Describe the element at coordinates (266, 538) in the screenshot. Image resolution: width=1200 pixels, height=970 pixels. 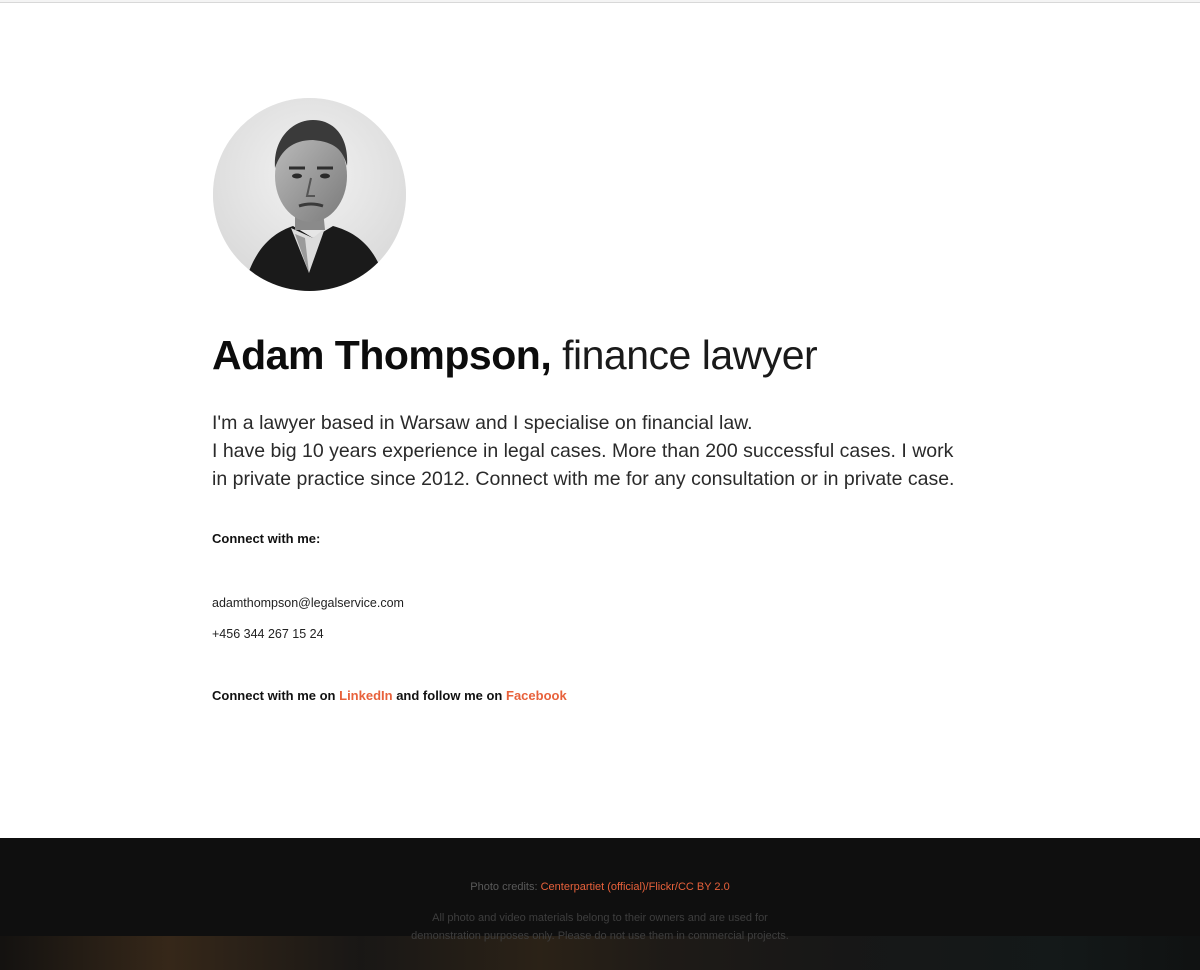
I see `connect-label: Connect with me:` at that location.